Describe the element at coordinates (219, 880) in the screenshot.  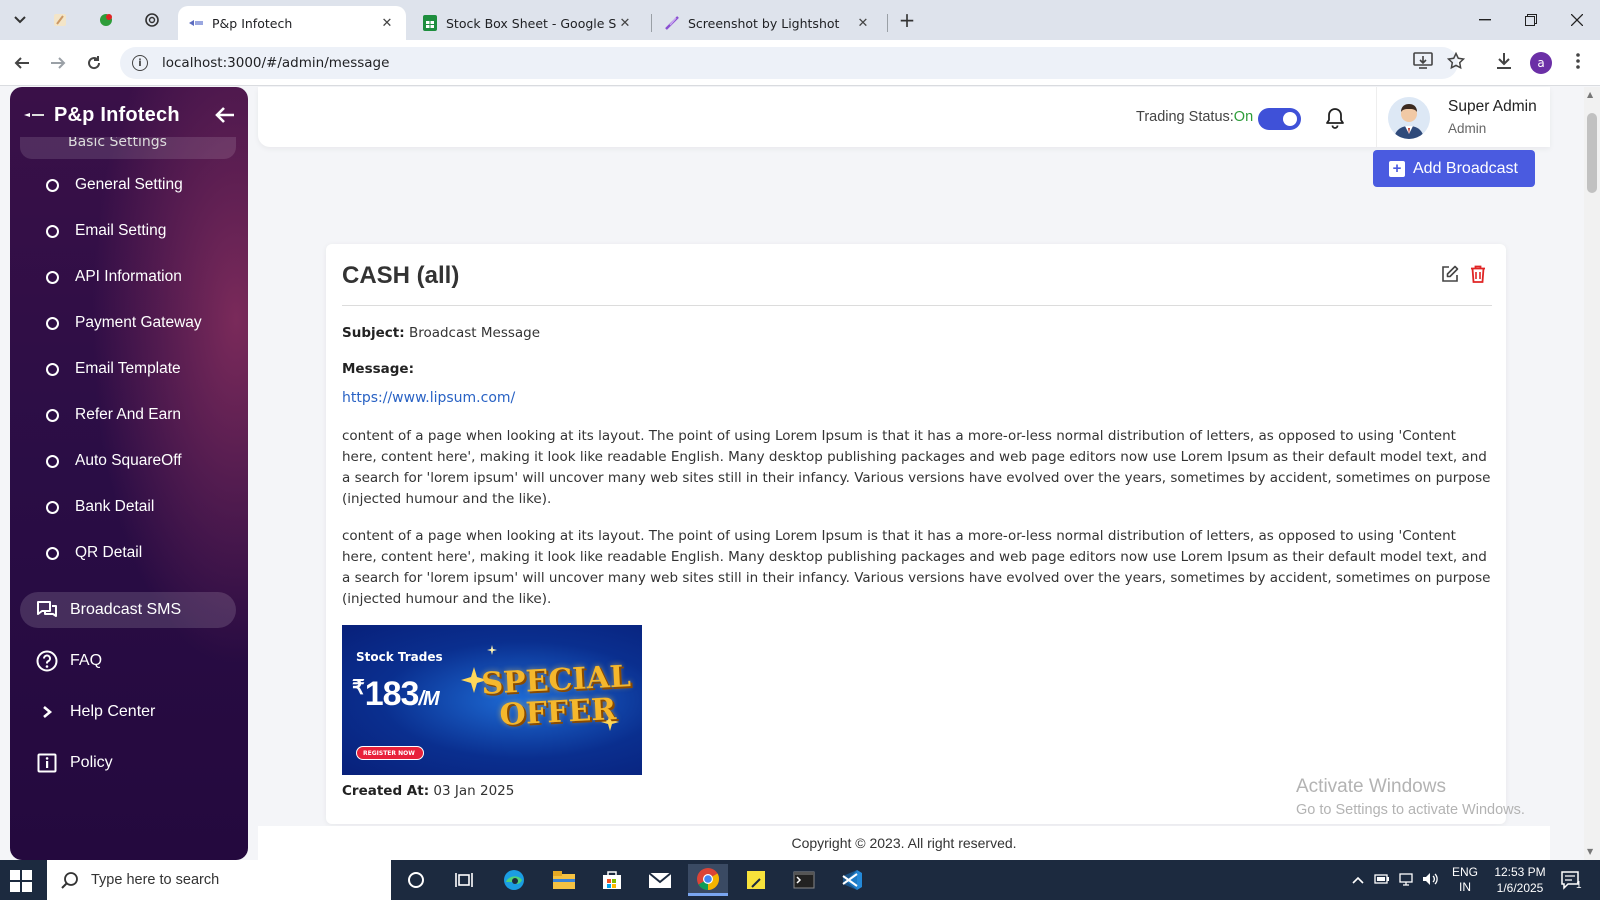
I see `taskbar-search: Type here to search` at that location.